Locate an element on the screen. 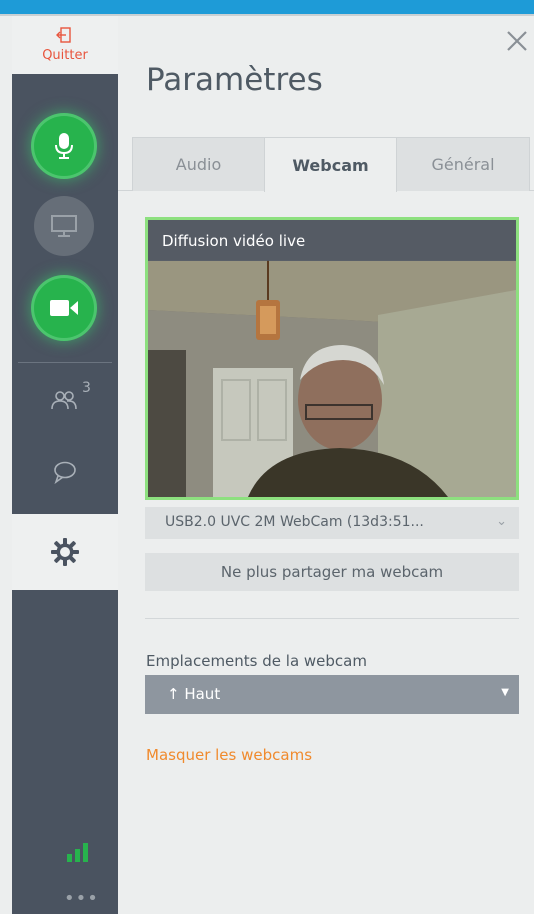  chat-bubble-icon is located at coordinates (65, 472).